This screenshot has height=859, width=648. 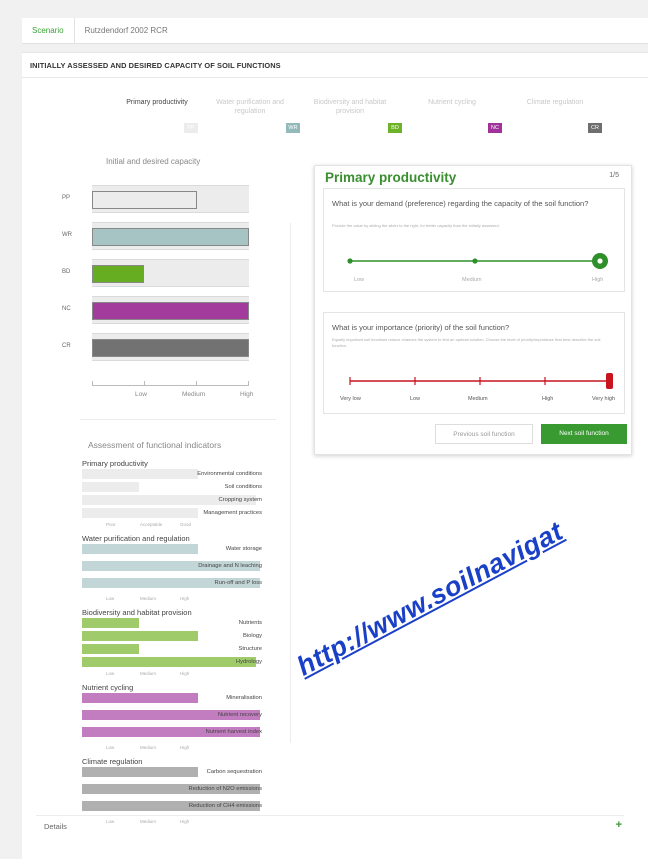 I want to click on importance-label-high: High, so click(x=548, y=399).